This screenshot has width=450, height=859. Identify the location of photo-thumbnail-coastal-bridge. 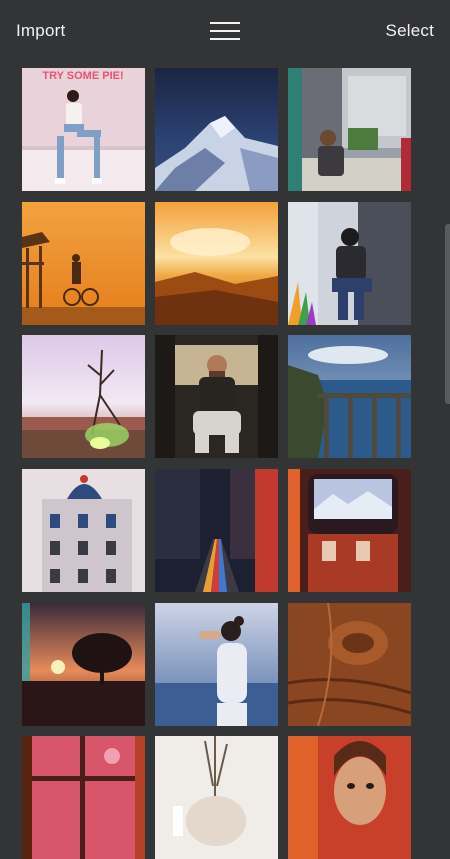
(349, 396).